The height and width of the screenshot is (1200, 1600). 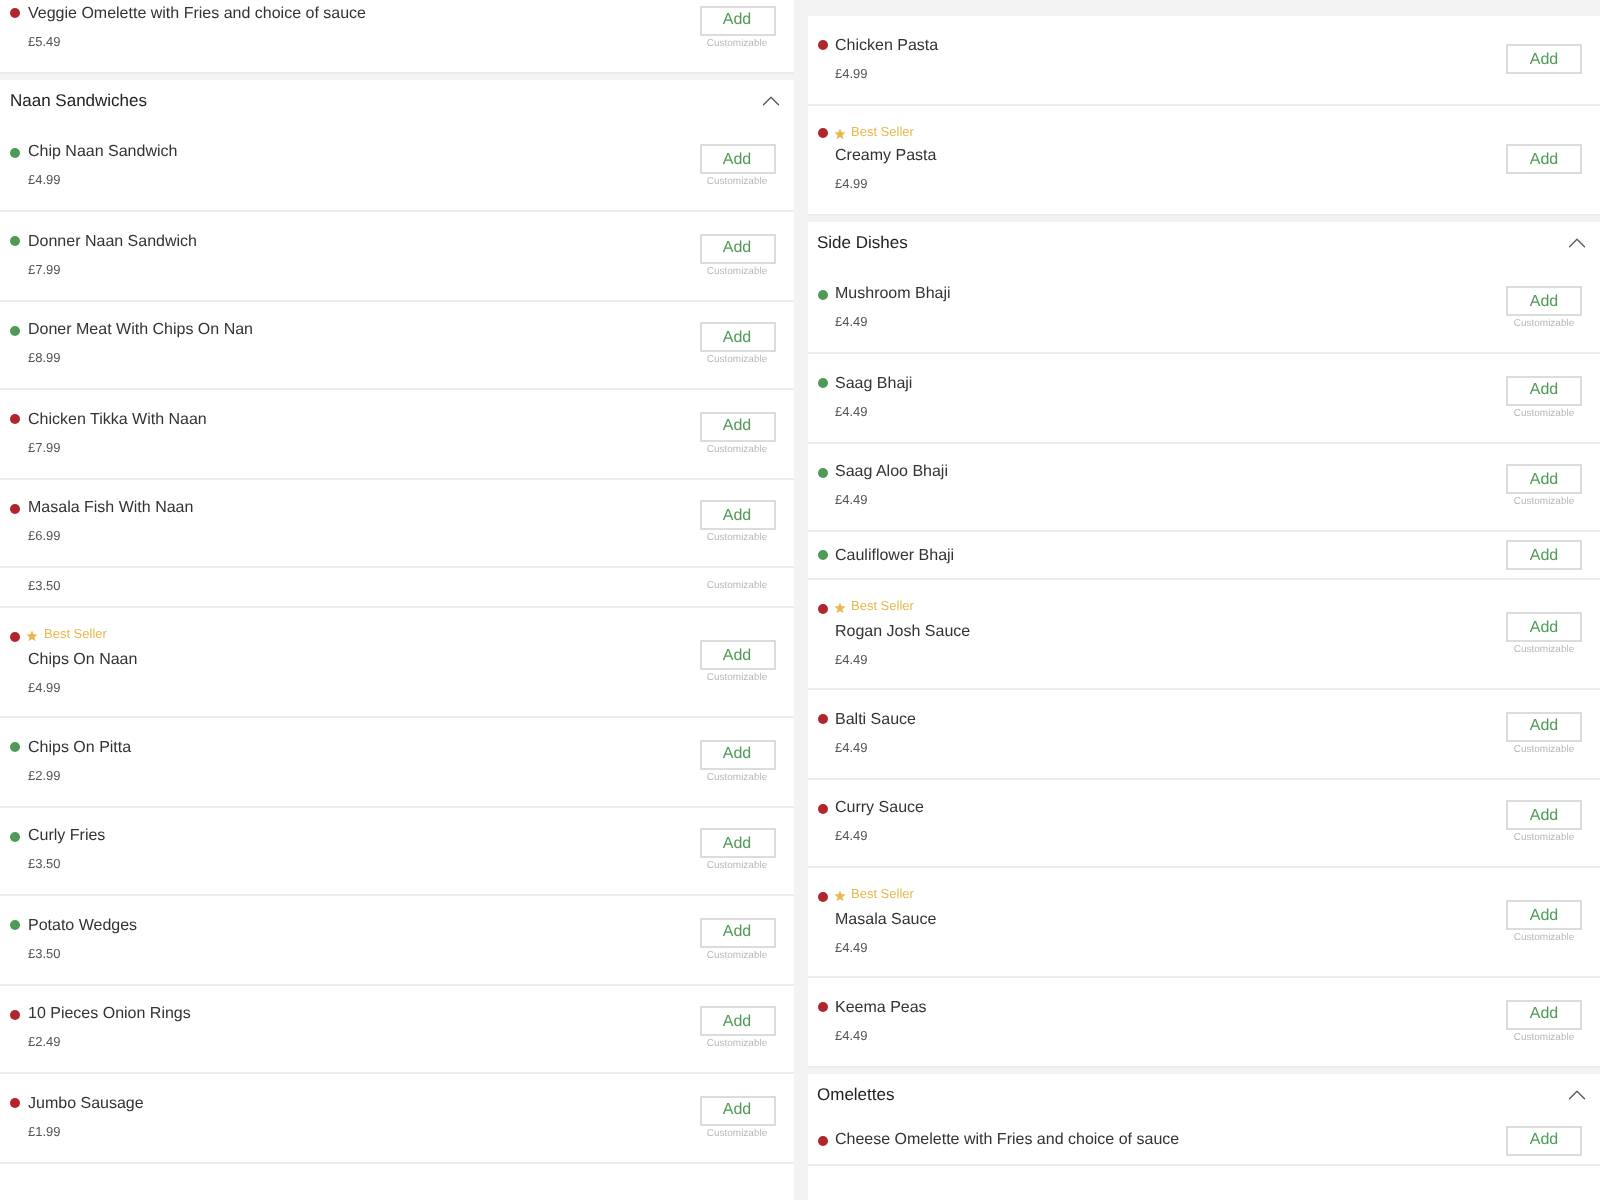 What do you see at coordinates (875, 719) in the screenshot?
I see `dish-name: Balti Sauce` at bounding box center [875, 719].